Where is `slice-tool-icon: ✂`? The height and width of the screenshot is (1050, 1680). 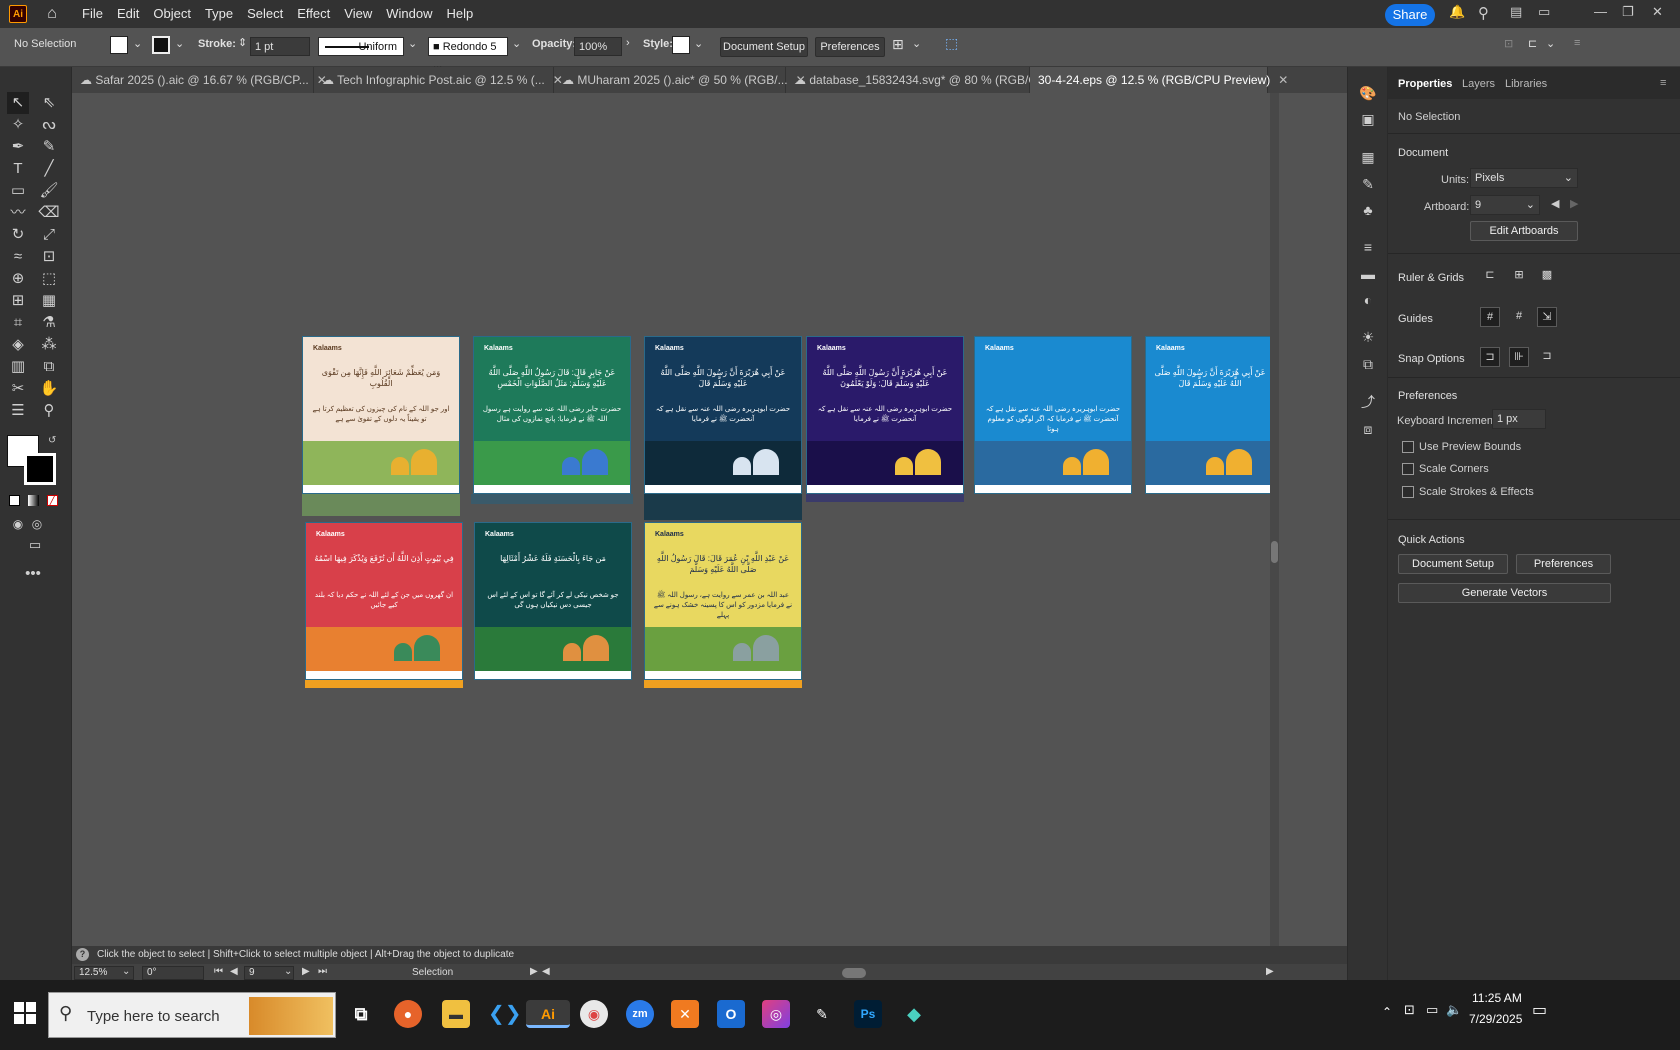
slice-tool-icon: ✂ is located at coordinates (18, 389).